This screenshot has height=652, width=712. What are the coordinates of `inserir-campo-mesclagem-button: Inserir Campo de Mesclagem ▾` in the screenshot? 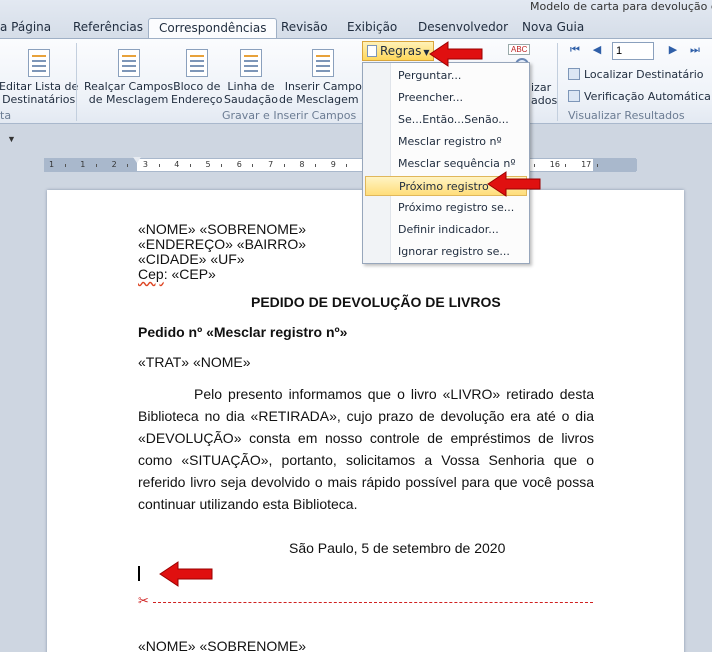 It's located at (323, 77).